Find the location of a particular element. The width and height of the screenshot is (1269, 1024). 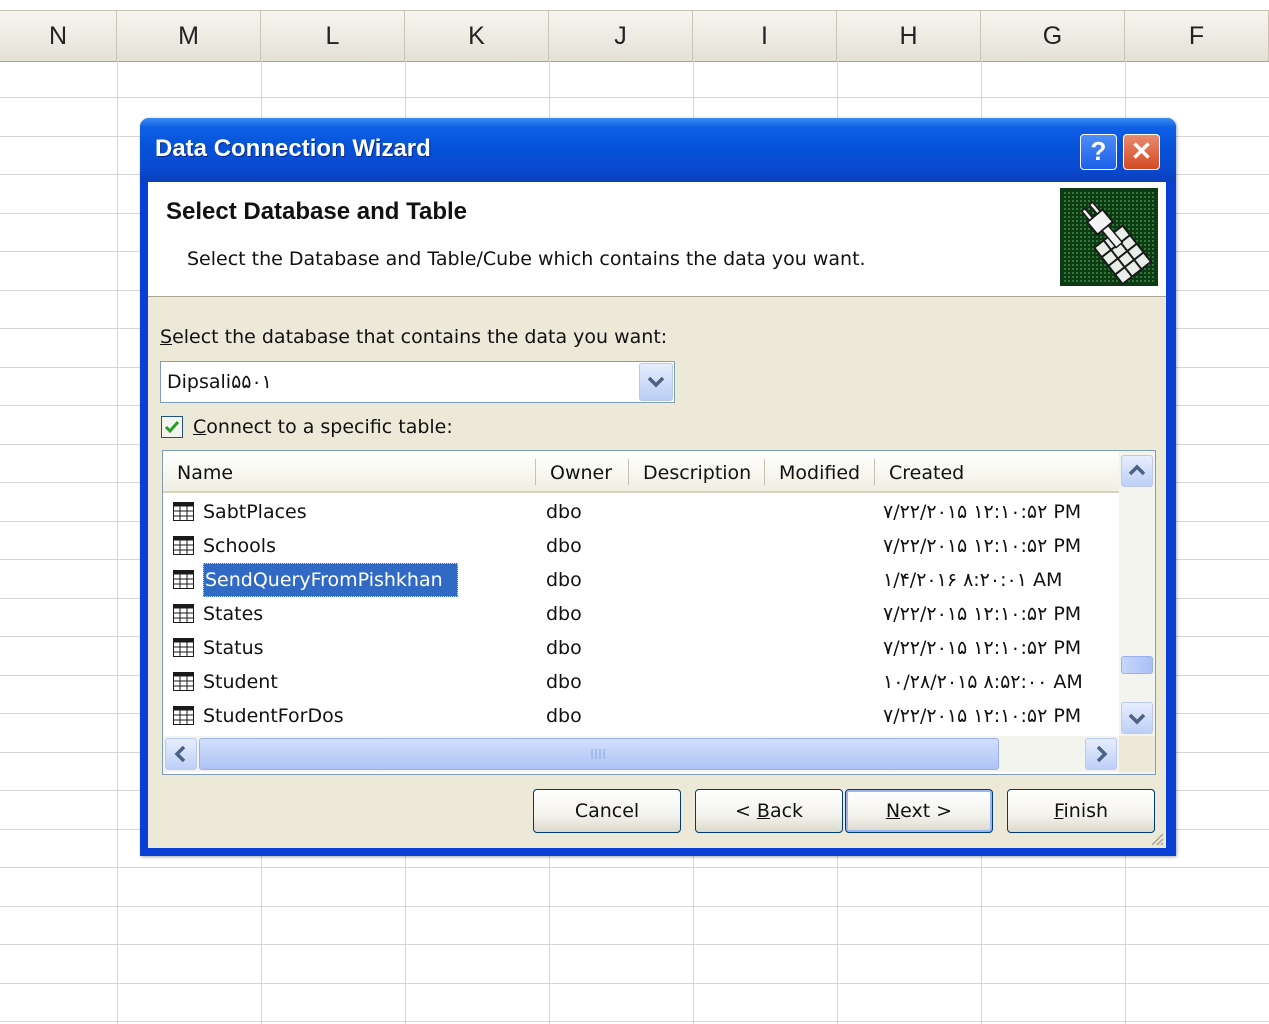

table-name: SabtPlaces is located at coordinates (255, 512).